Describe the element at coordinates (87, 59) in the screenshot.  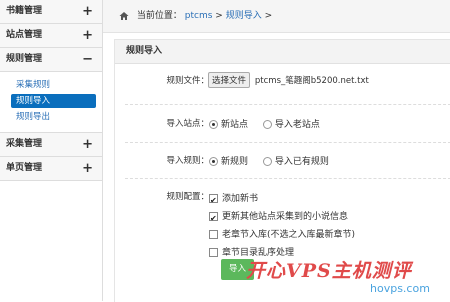
I see `collapse-icon: −` at that location.